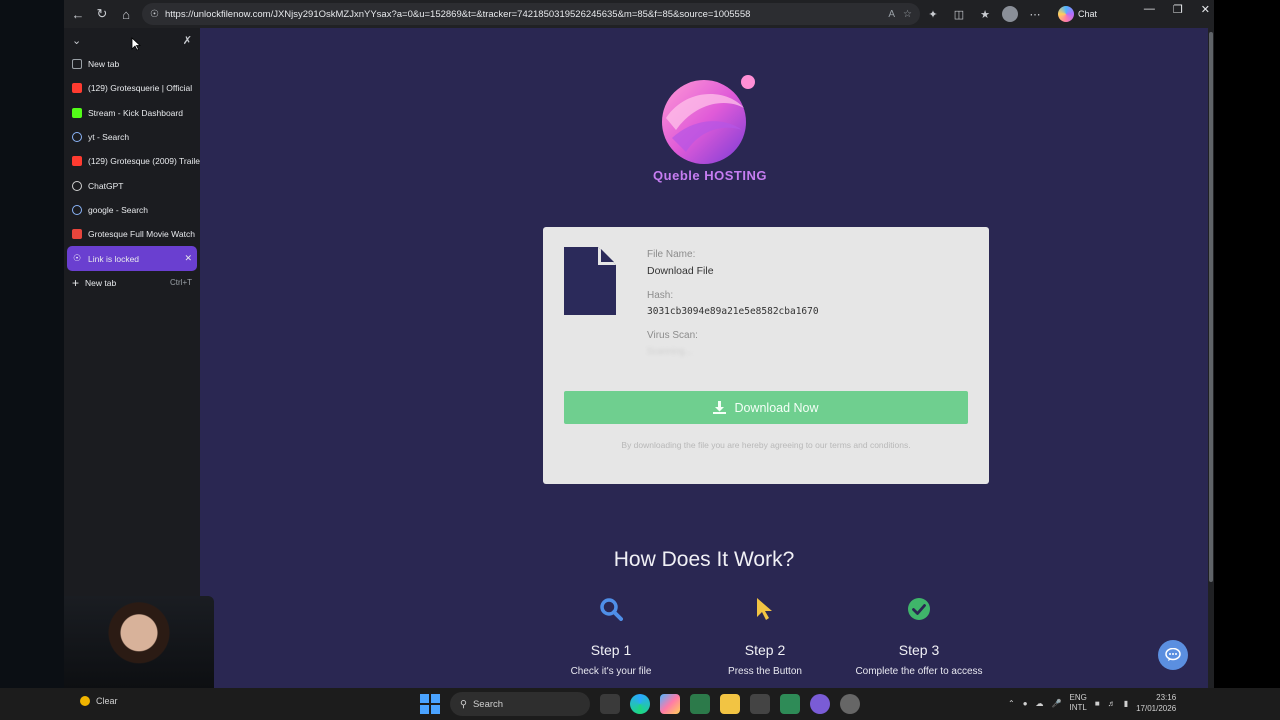  I want to click on taskbar-search: ⚲ Search, so click(520, 704).